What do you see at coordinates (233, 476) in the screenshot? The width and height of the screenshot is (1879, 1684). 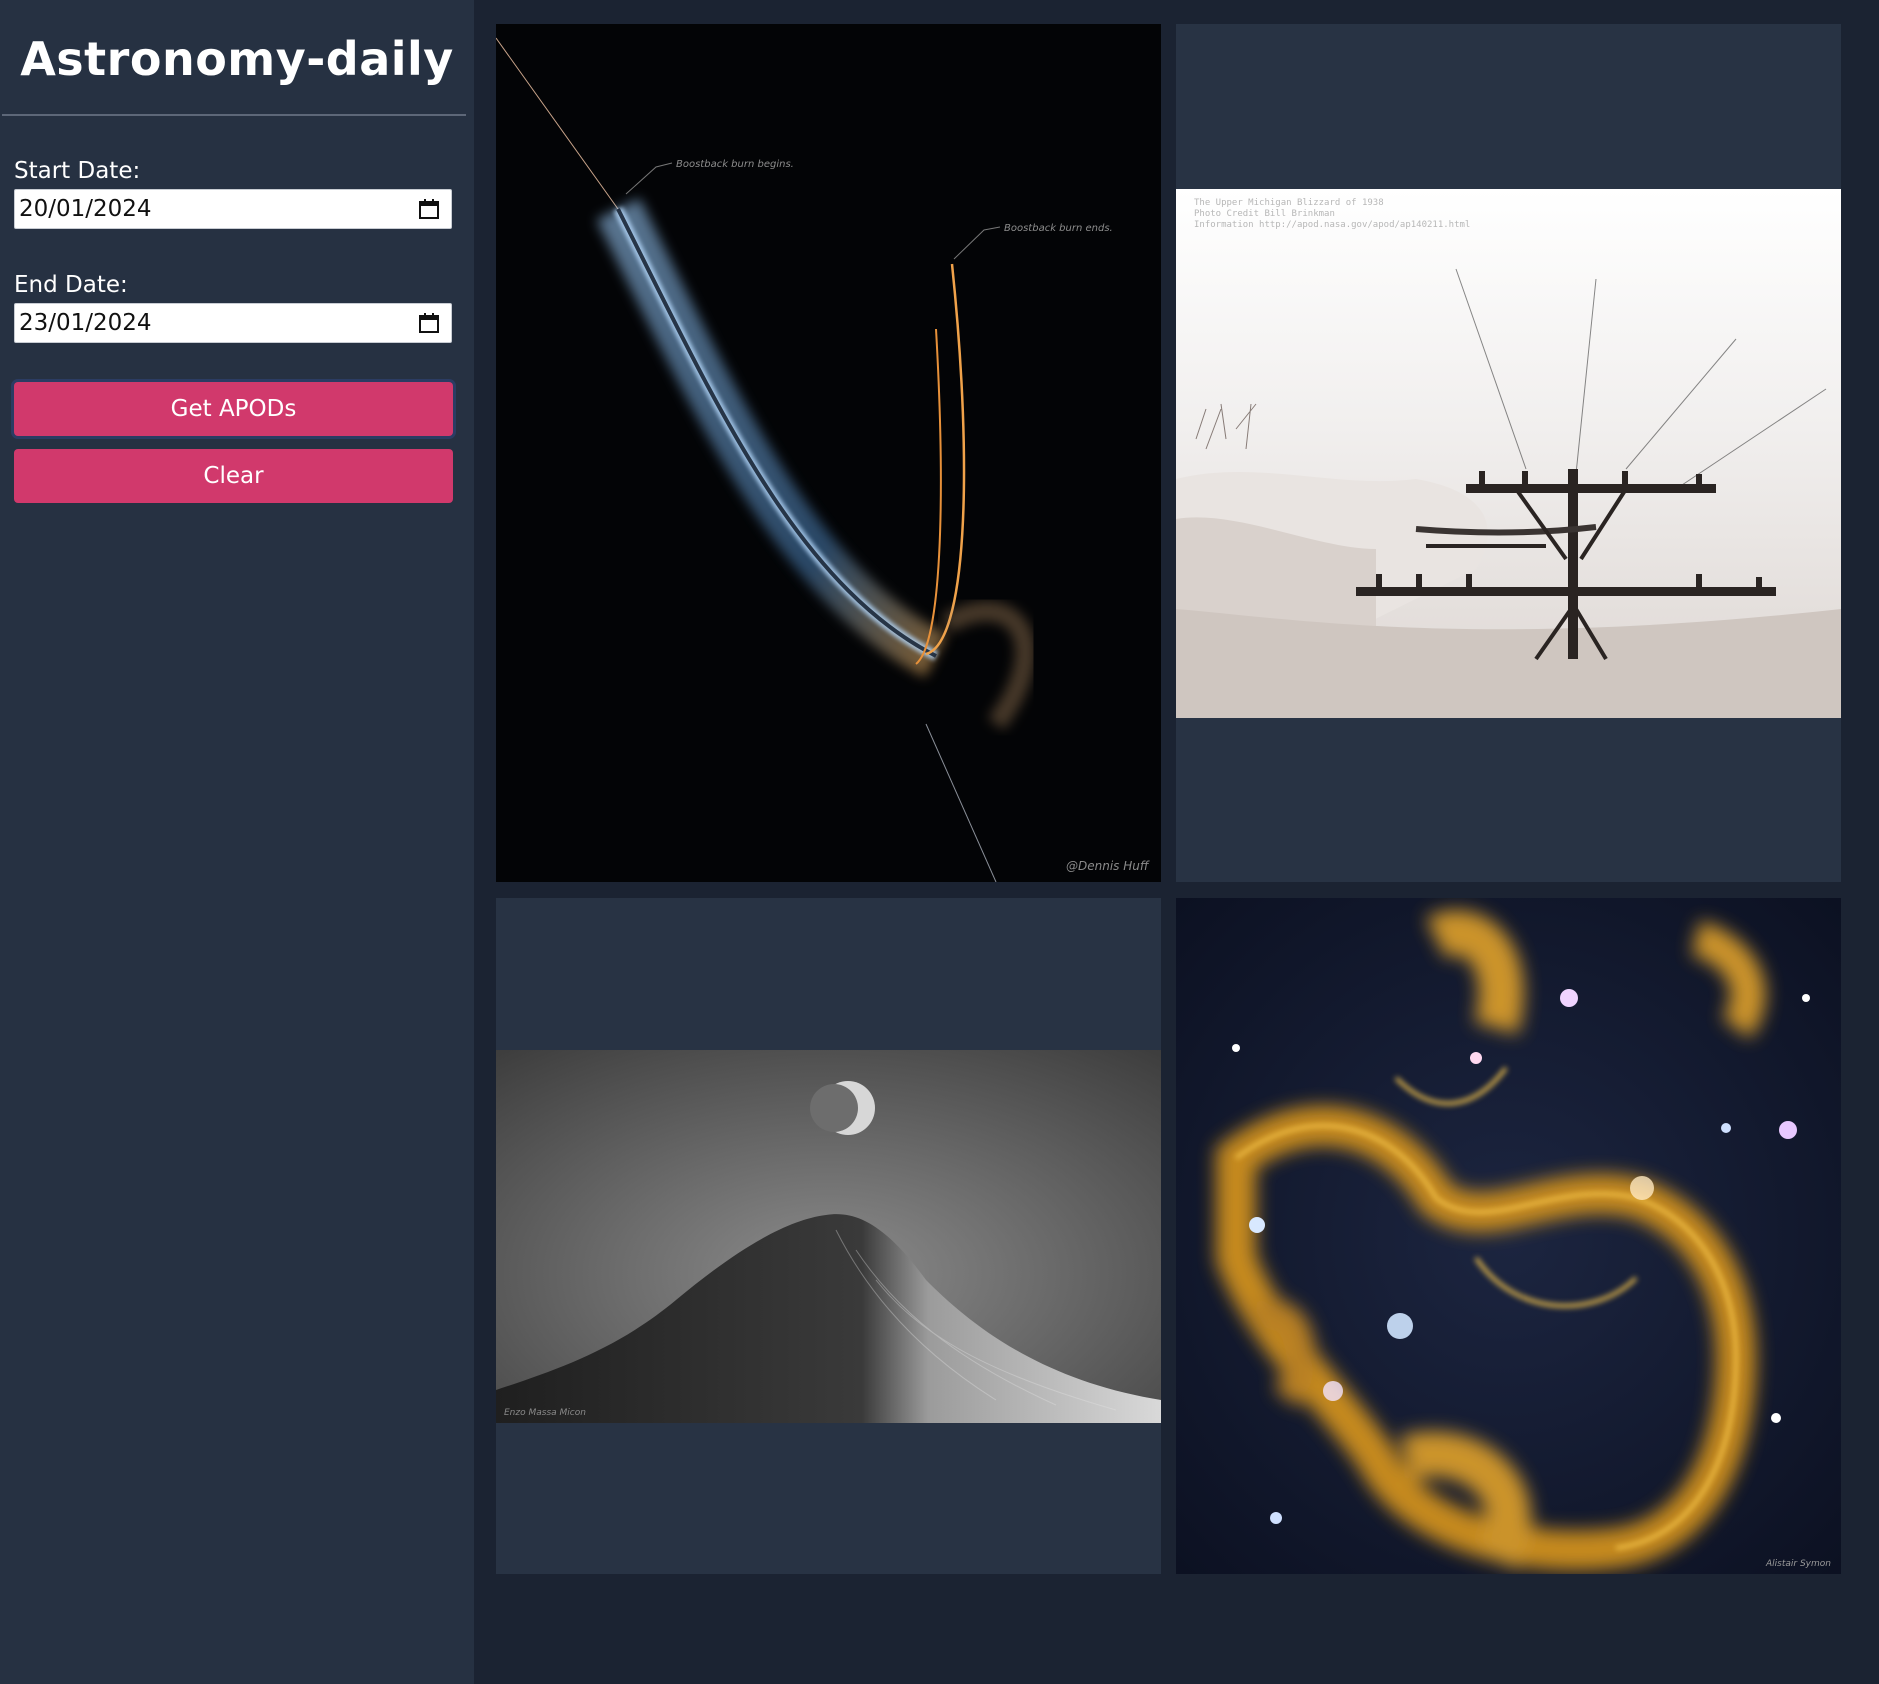 I see `clear-button: Clear` at bounding box center [233, 476].